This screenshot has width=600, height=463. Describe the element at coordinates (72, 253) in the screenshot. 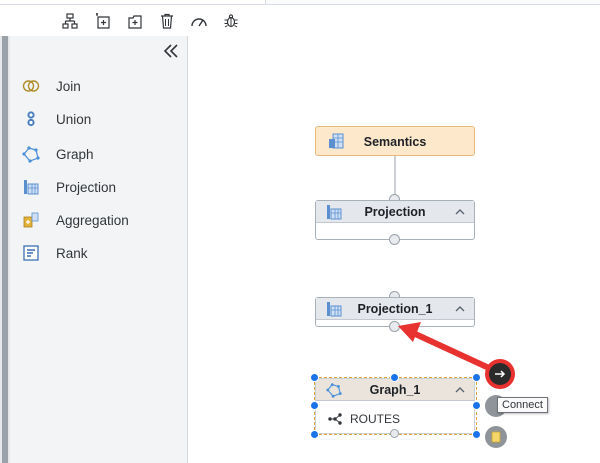

I see `palette-item-label: Rank` at that location.